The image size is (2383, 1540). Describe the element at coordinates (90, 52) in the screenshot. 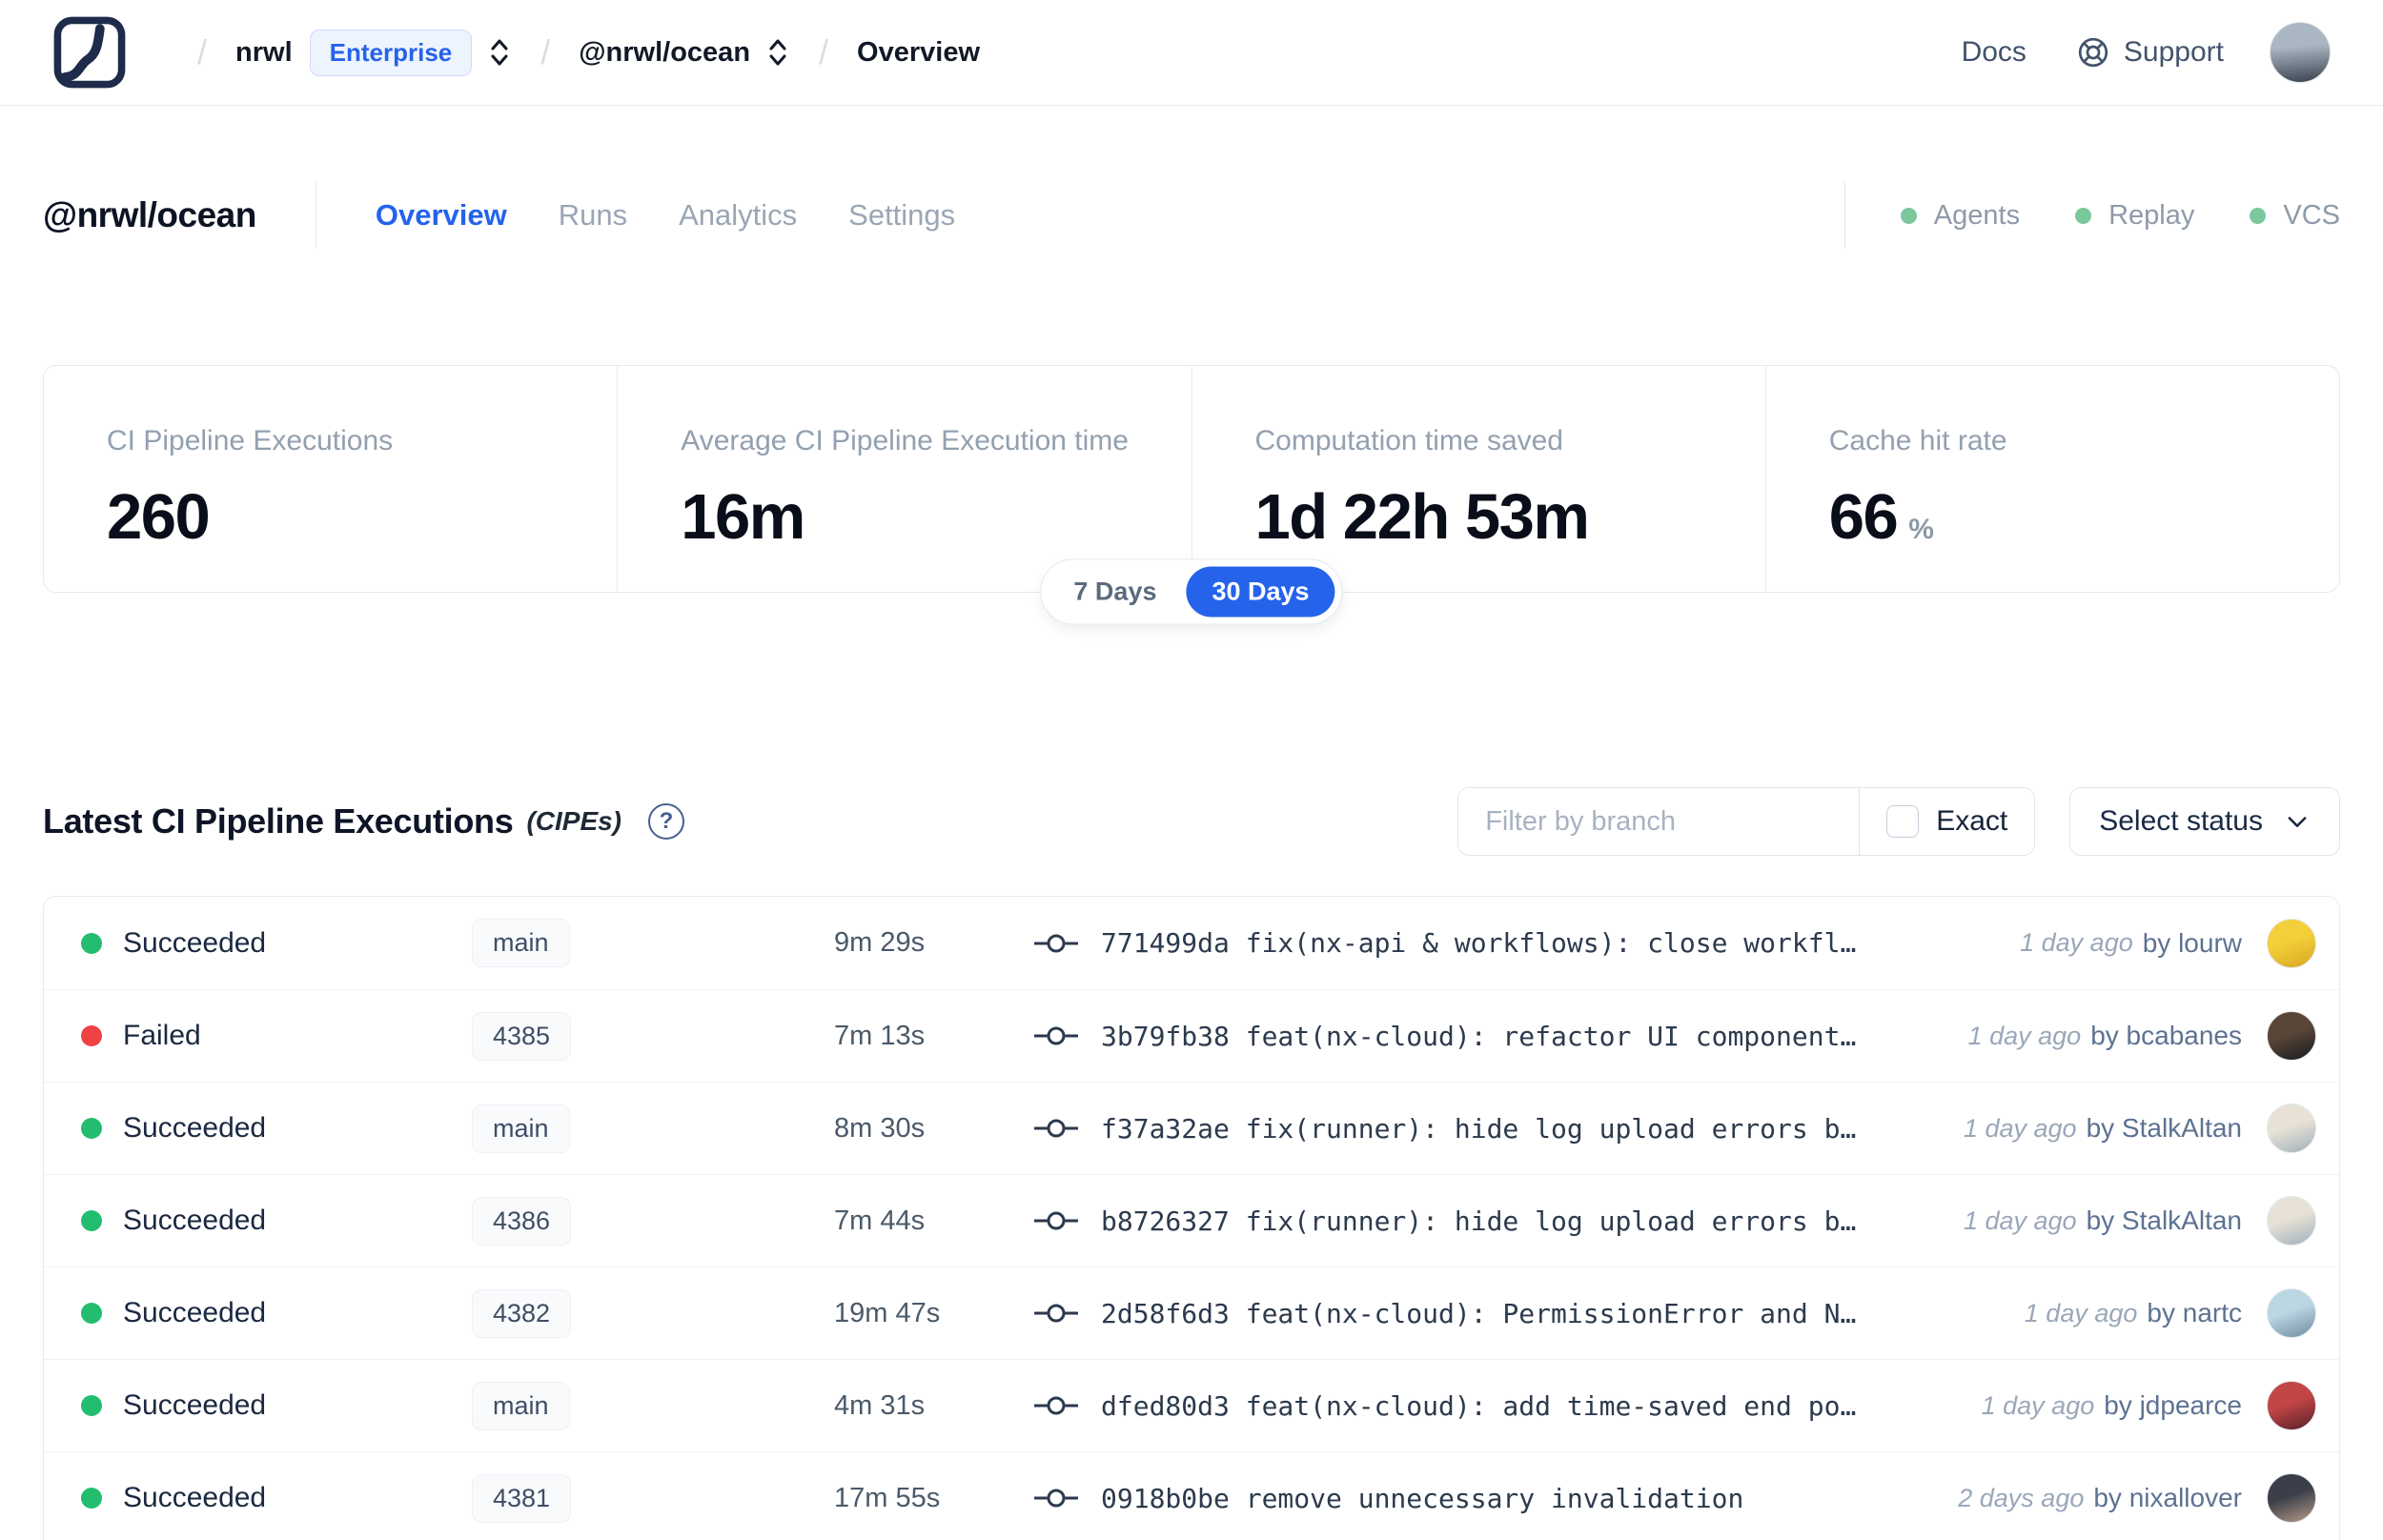

I see `nx-cloud-logo-icon` at that location.